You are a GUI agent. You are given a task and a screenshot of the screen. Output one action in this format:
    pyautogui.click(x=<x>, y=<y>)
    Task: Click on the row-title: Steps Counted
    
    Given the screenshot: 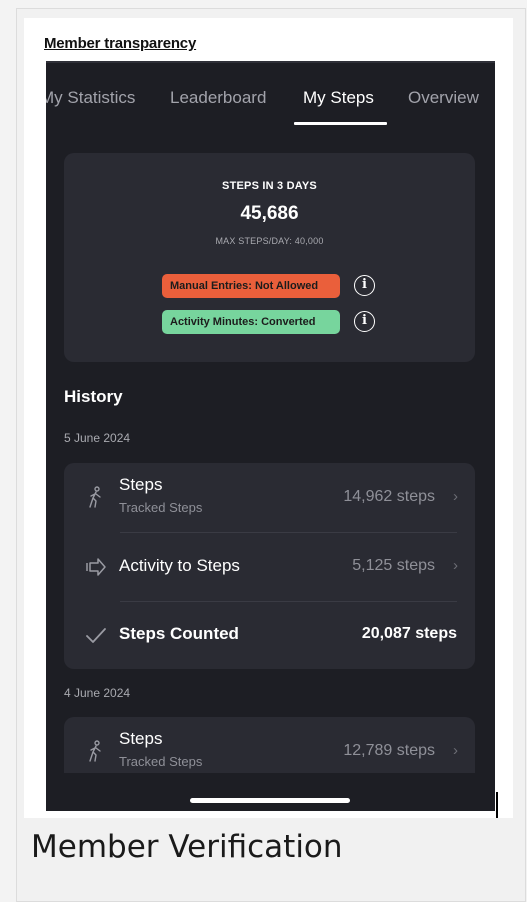 What is the action you would take?
    pyautogui.click(x=179, y=633)
    